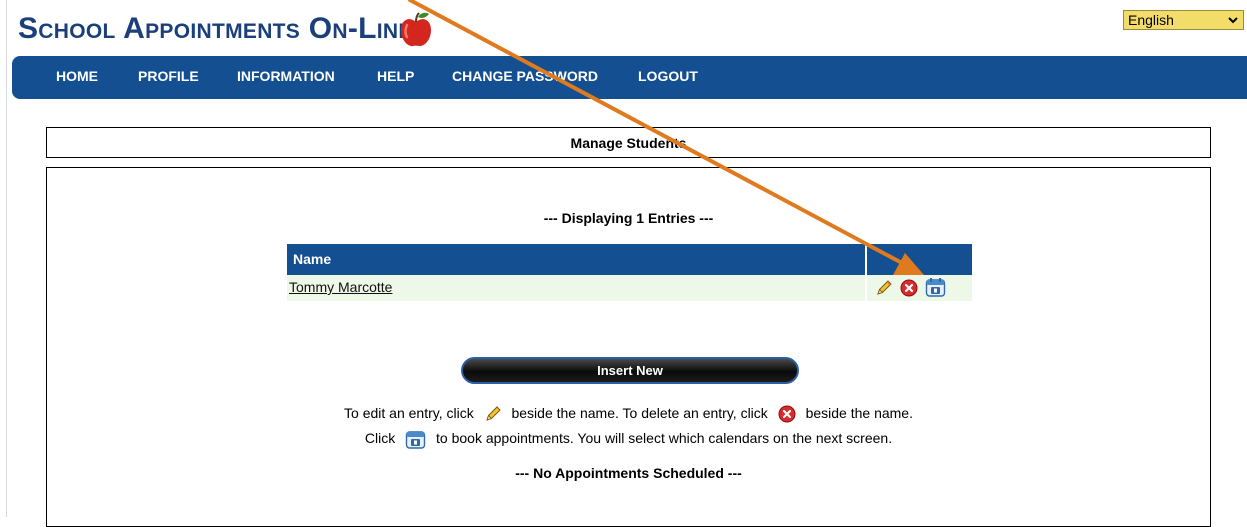 The image size is (1247, 527). I want to click on page-left-border, so click(6, 258).